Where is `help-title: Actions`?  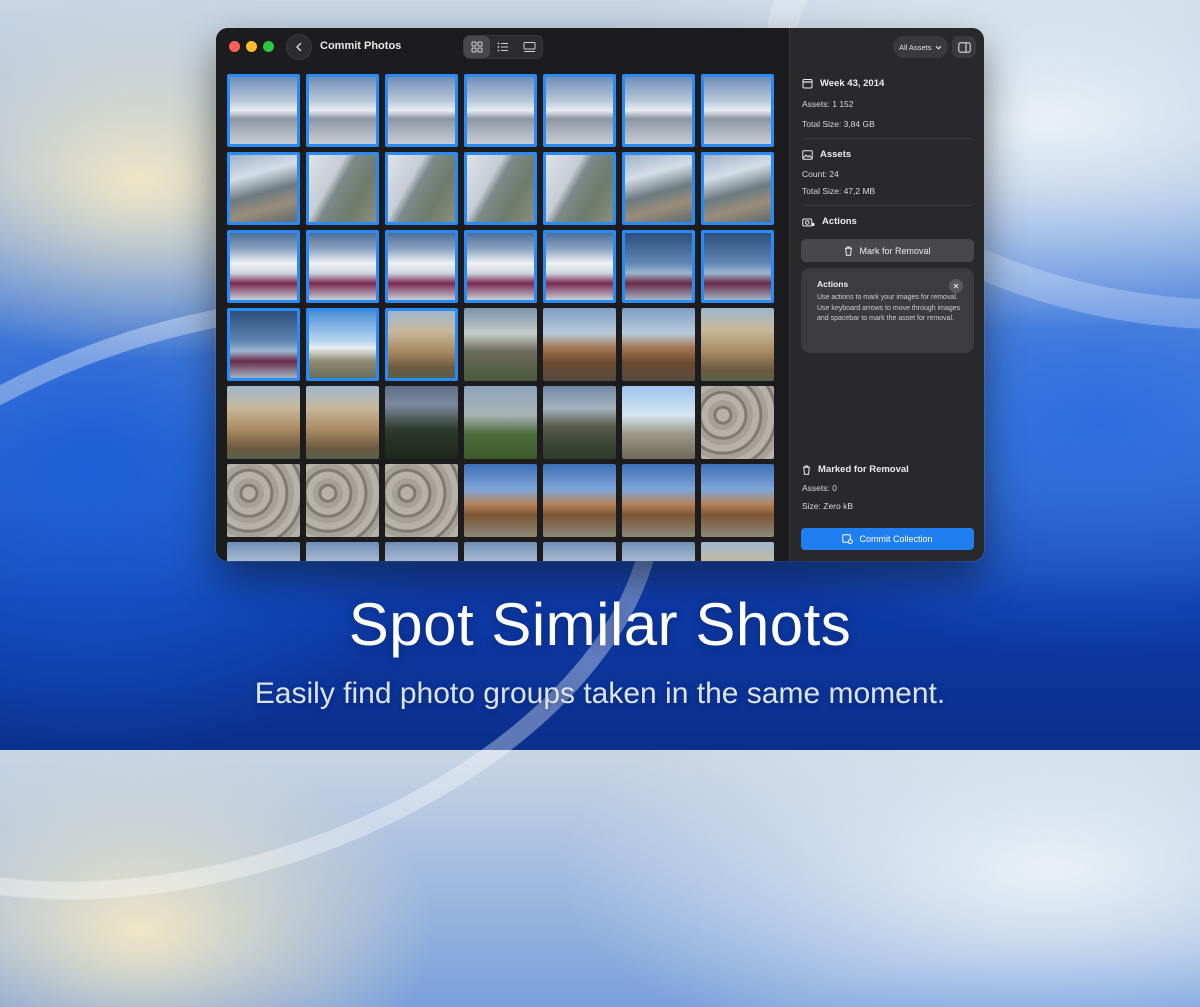 help-title: Actions is located at coordinates (833, 284).